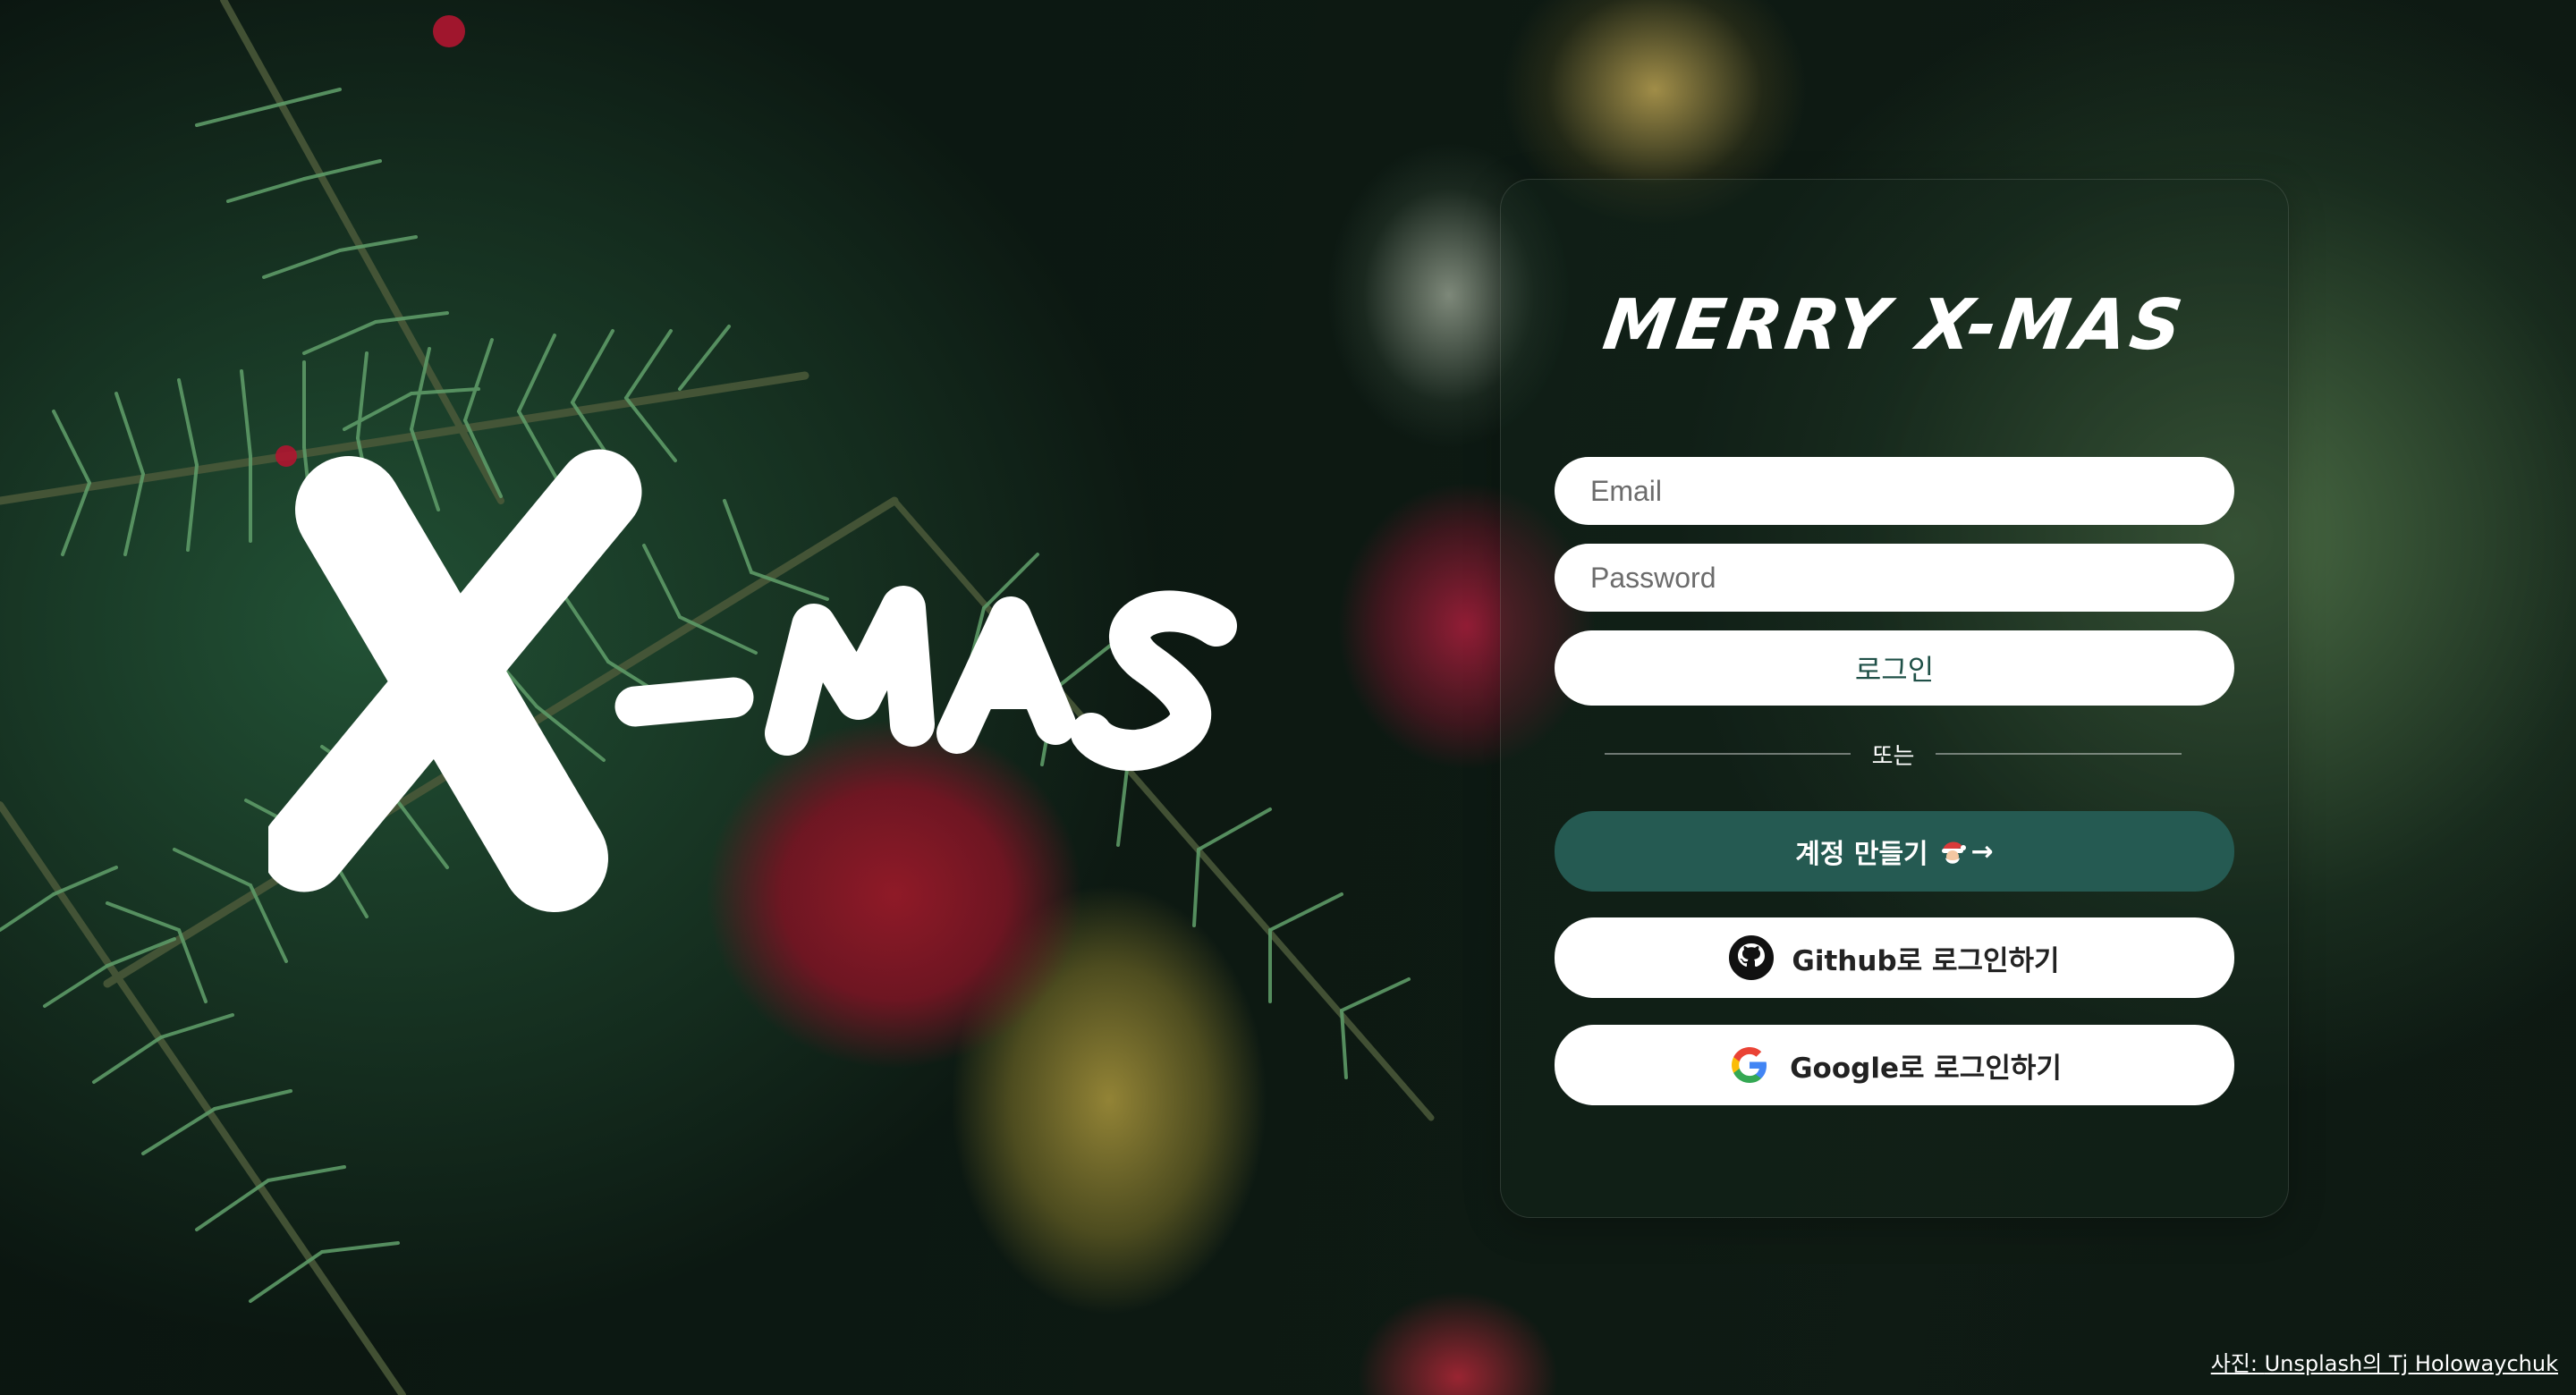  I want to click on divider-line-right, so click(2059, 754).